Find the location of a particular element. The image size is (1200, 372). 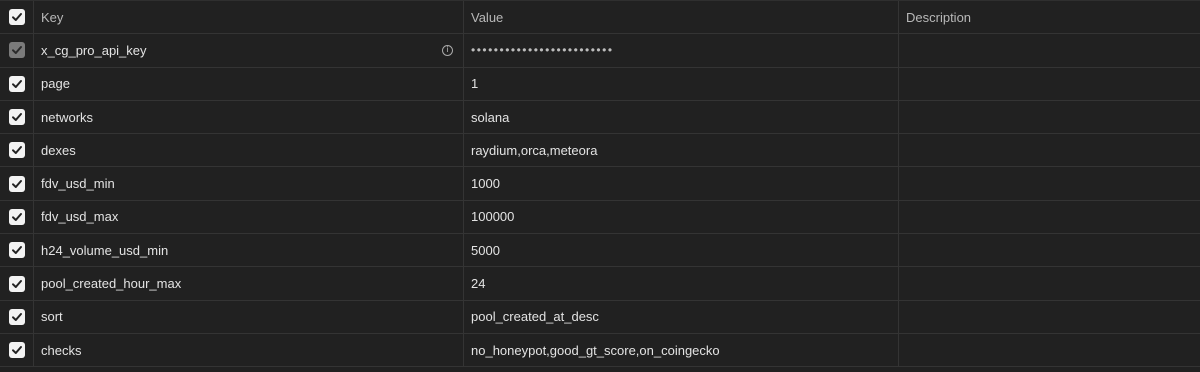

table-row: h24_volume_usd_min 5000 is located at coordinates (600, 251).